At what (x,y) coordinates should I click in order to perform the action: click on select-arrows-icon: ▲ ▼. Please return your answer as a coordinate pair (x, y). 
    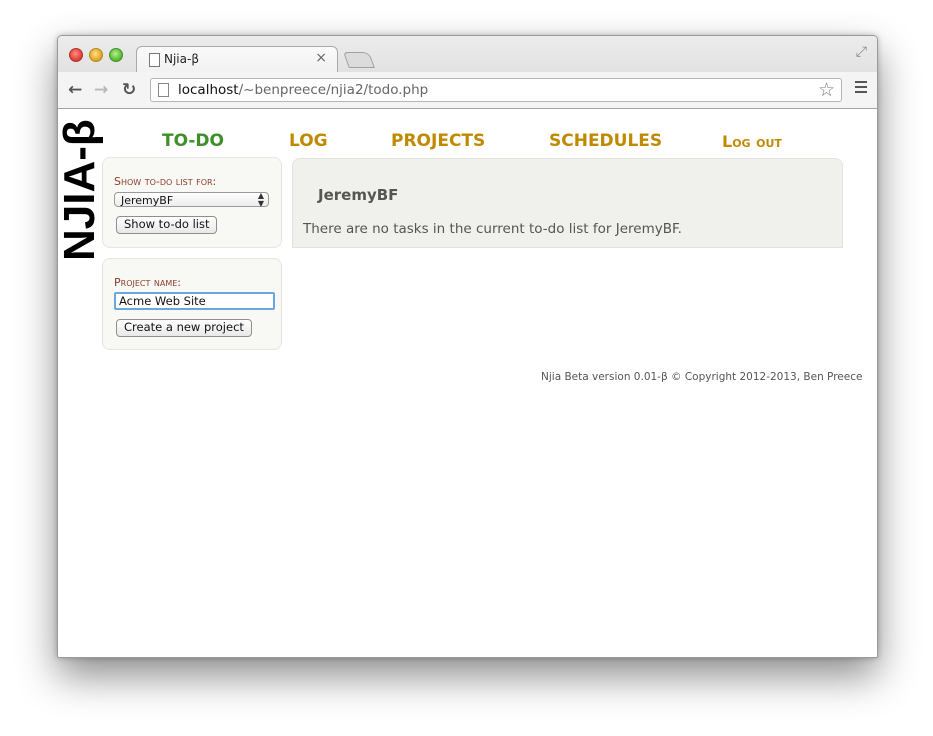
    Looking at the image, I should click on (260, 199).